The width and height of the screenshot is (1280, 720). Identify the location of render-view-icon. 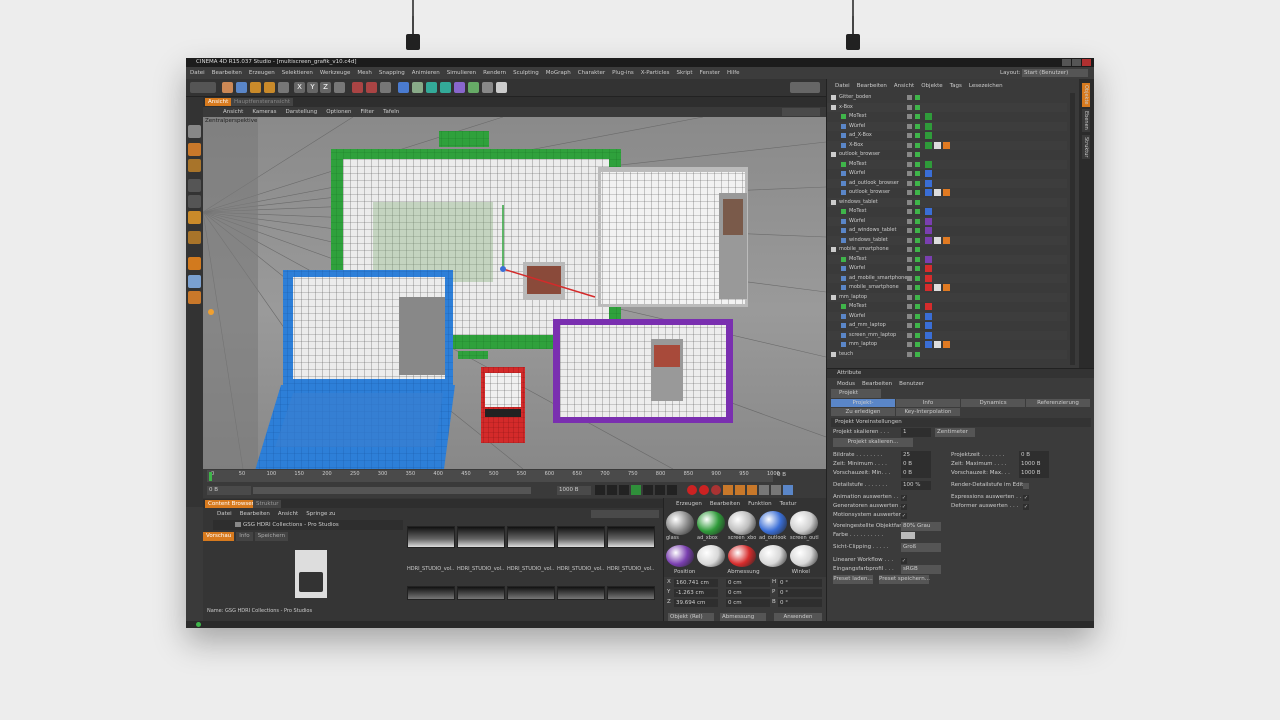
(357, 87).